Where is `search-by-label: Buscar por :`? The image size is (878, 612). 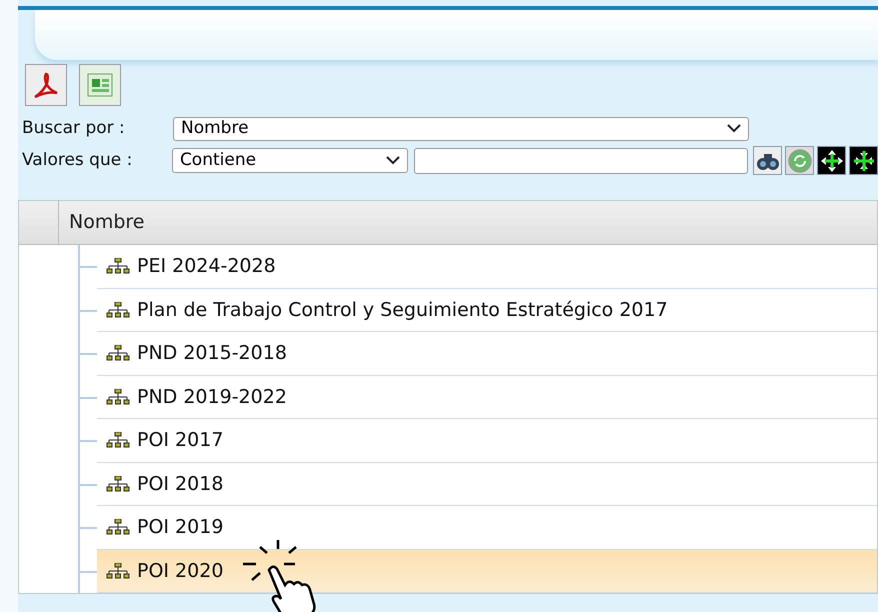 search-by-label: Buscar por : is located at coordinates (74, 128).